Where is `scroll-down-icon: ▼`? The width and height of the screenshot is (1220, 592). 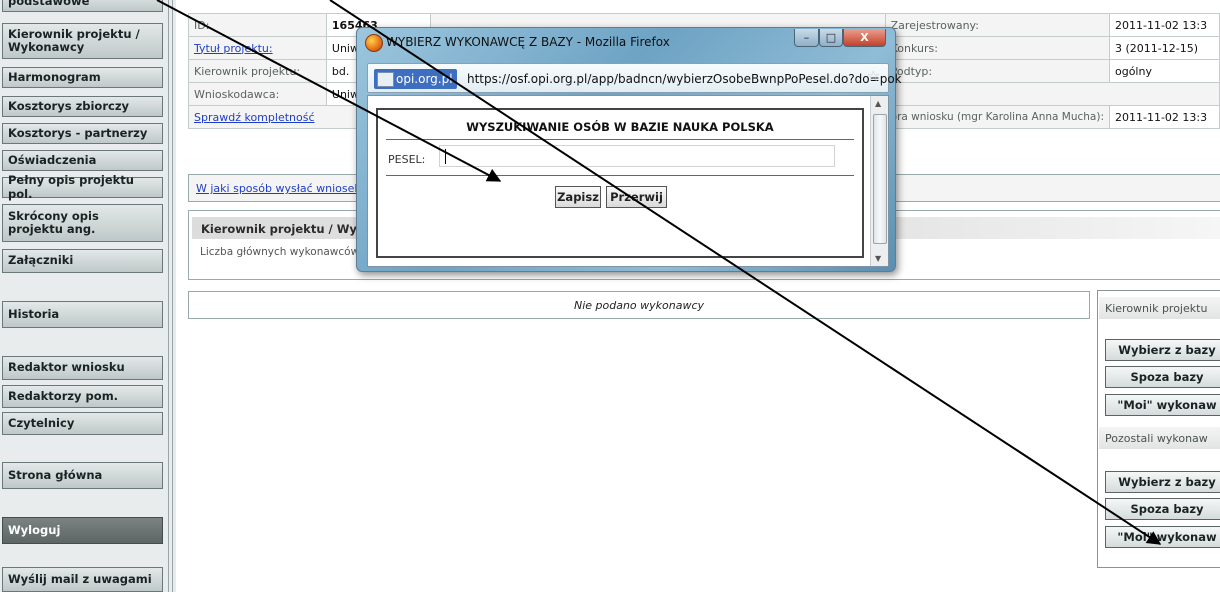
scroll-down-icon: ▼ is located at coordinates (878, 258).